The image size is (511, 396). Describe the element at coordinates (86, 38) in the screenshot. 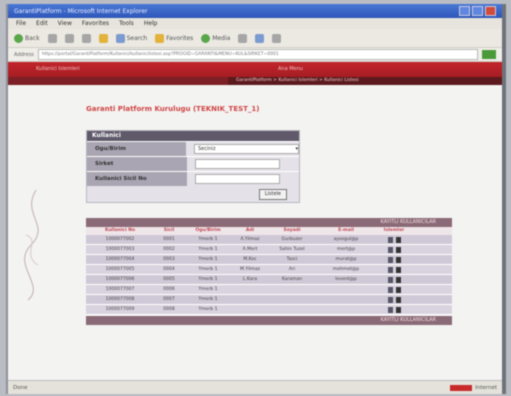

I see `refresh-button` at that location.